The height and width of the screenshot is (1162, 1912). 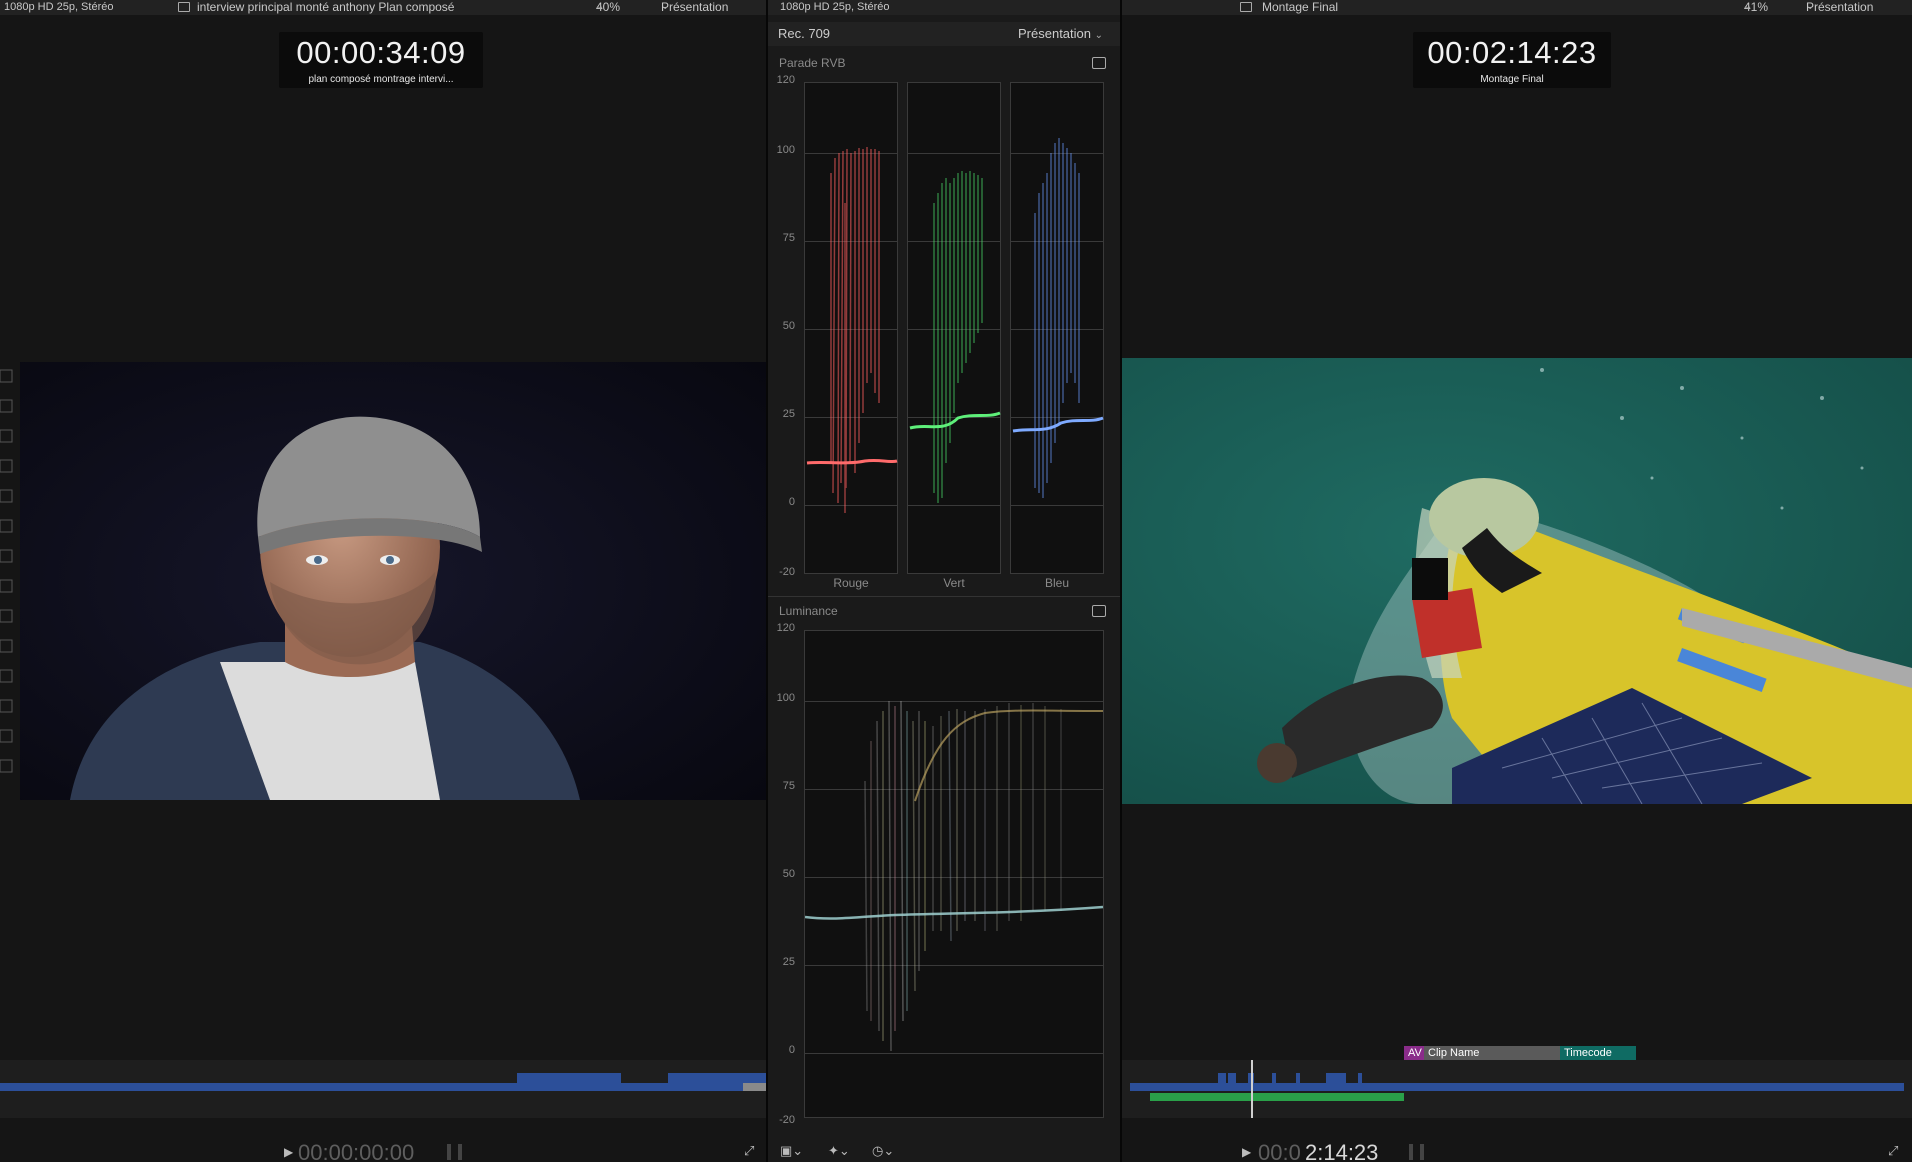 What do you see at coordinates (1246, 7) in the screenshot?
I see `project-icon` at bounding box center [1246, 7].